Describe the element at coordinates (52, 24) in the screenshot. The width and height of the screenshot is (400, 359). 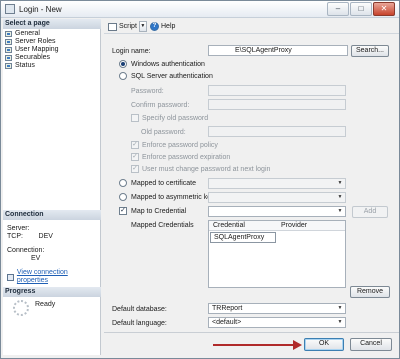
I see `select-page-header: Select a page` at that location.